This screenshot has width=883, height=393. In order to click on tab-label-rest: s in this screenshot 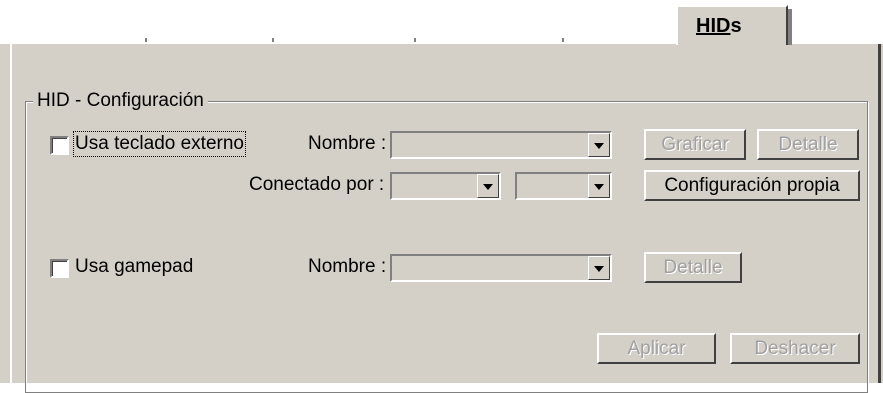, I will do `click(736, 26)`.